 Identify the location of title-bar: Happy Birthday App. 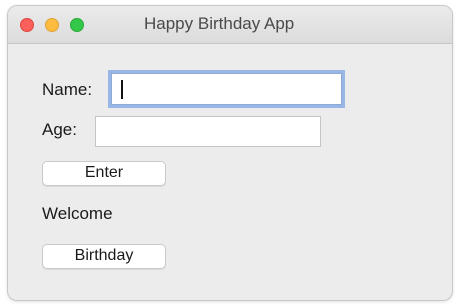
(230, 25).